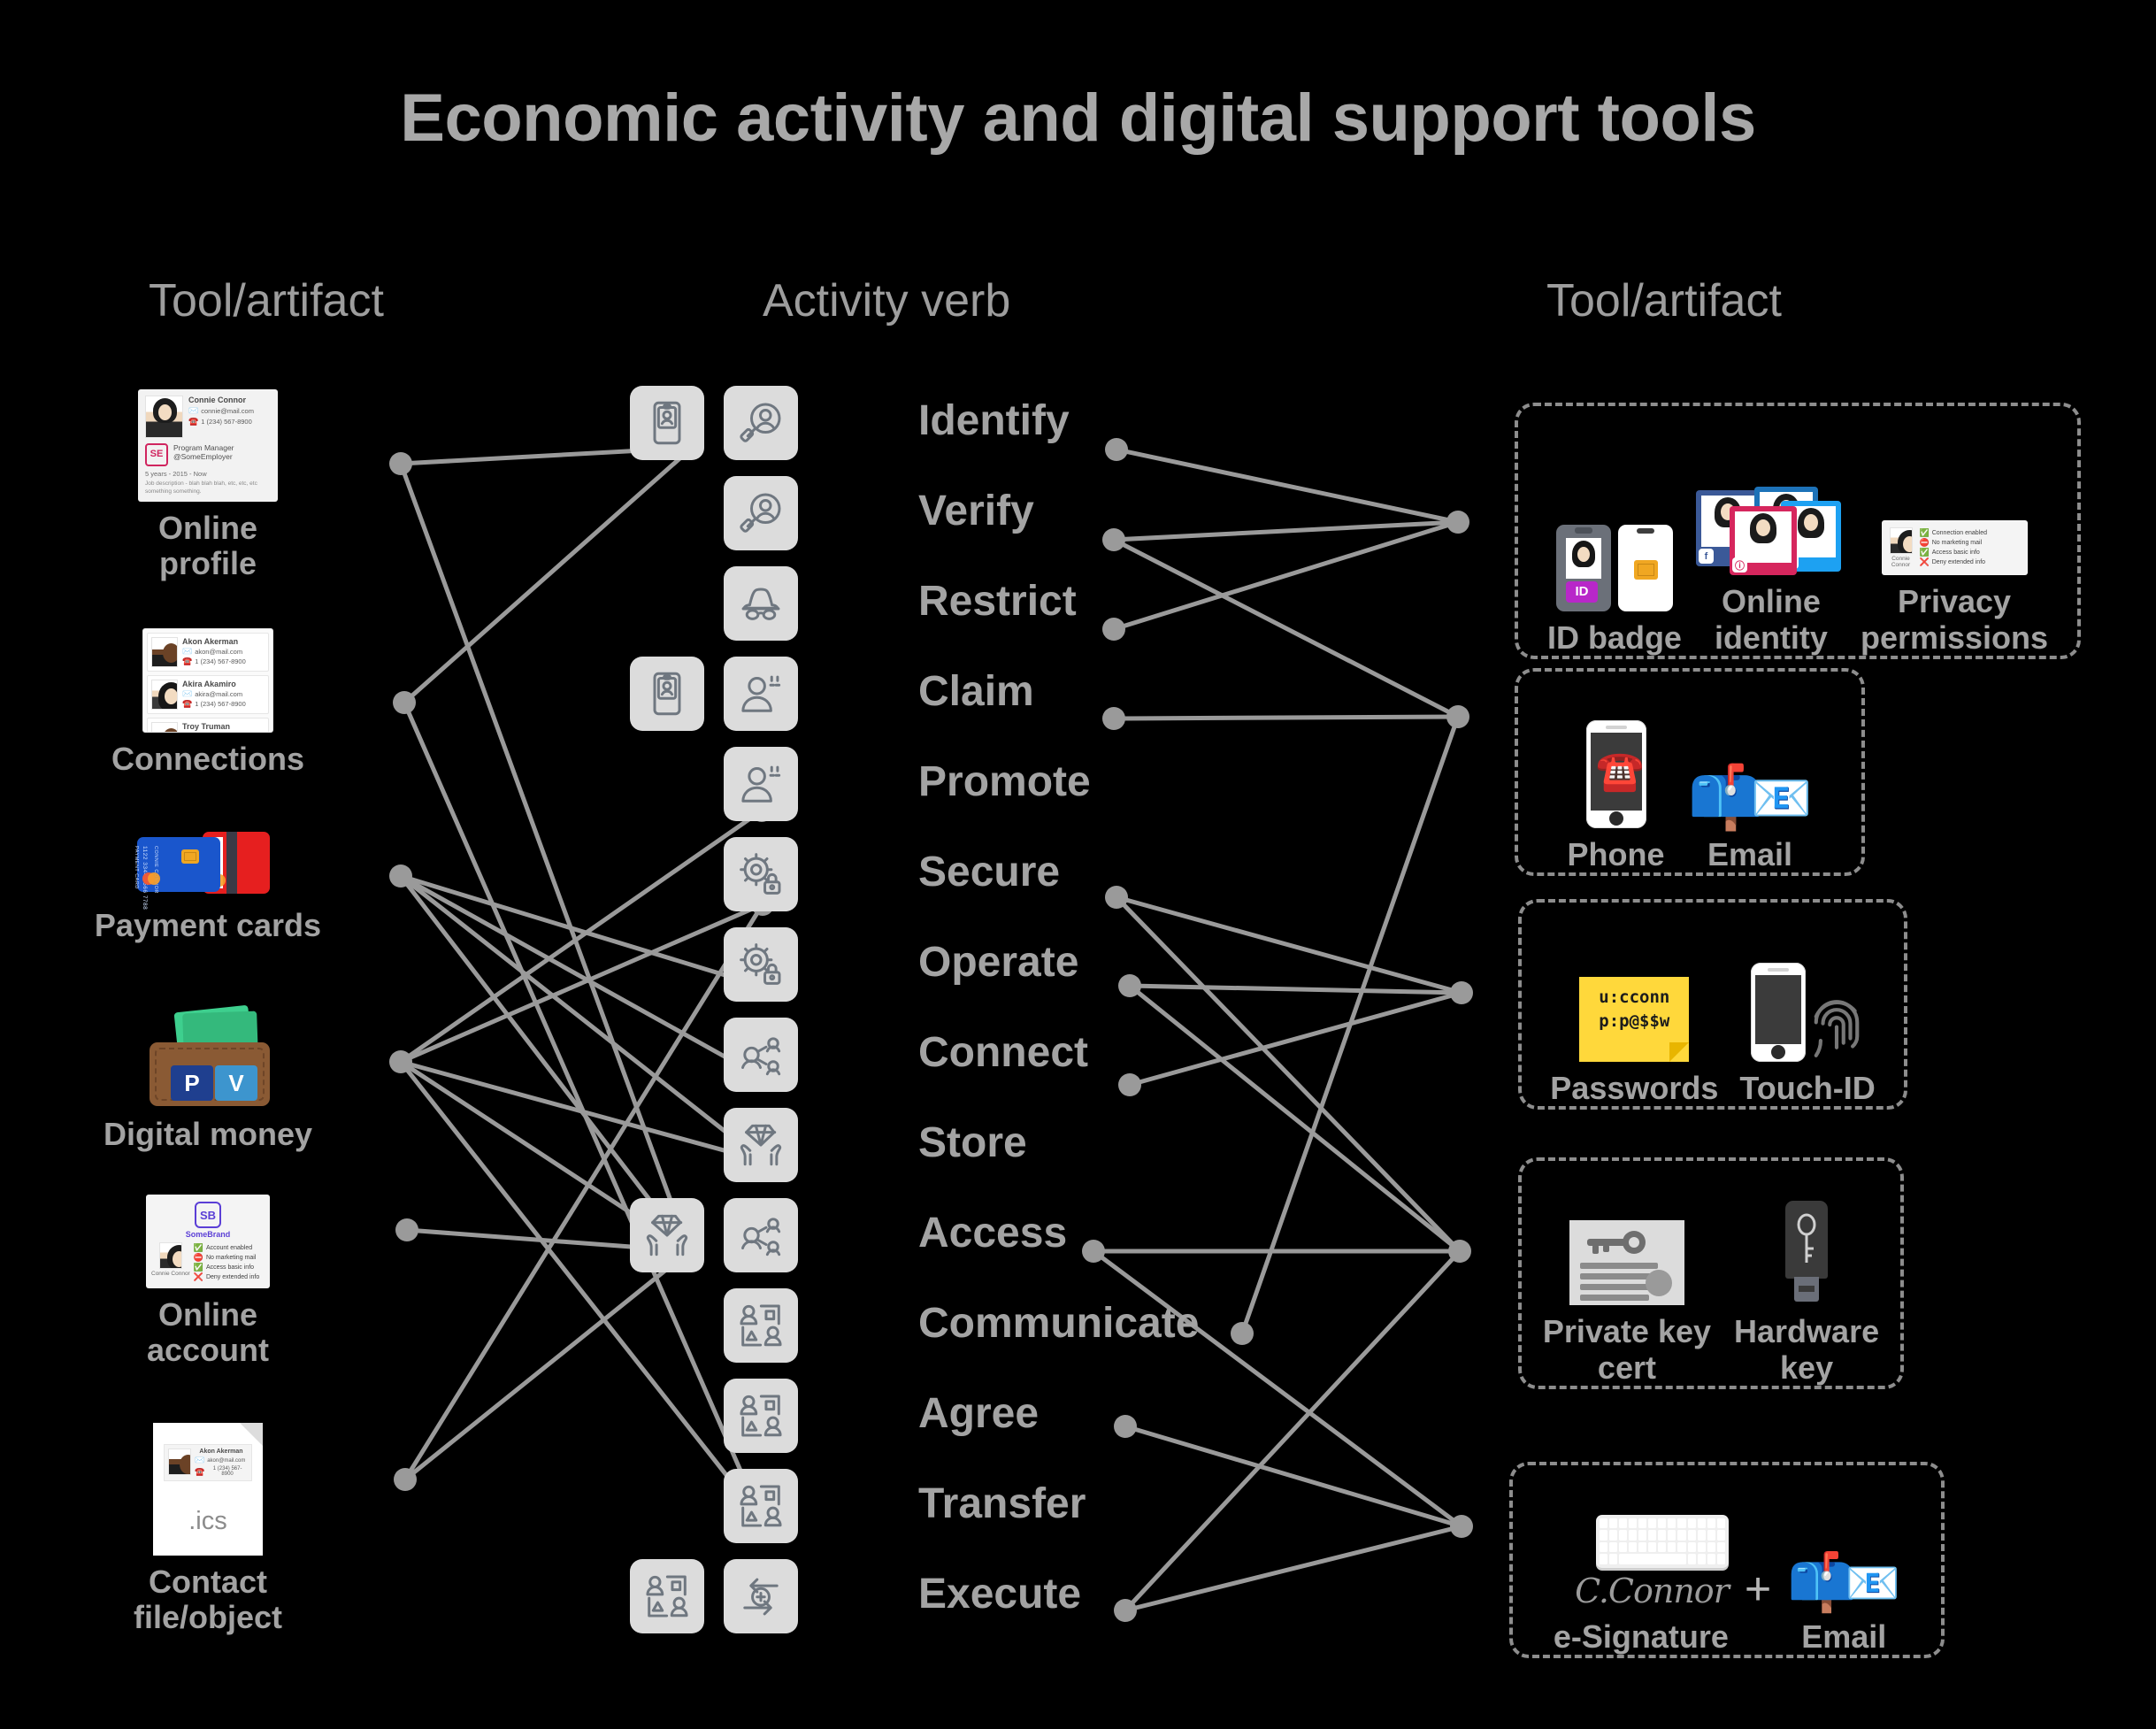 Image resolution: width=2156 pixels, height=1729 pixels. What do you see at coordinates (1459, 1251) in the screenshot?
I see `graph-node-R4` at bounding box center [1459, 1251].